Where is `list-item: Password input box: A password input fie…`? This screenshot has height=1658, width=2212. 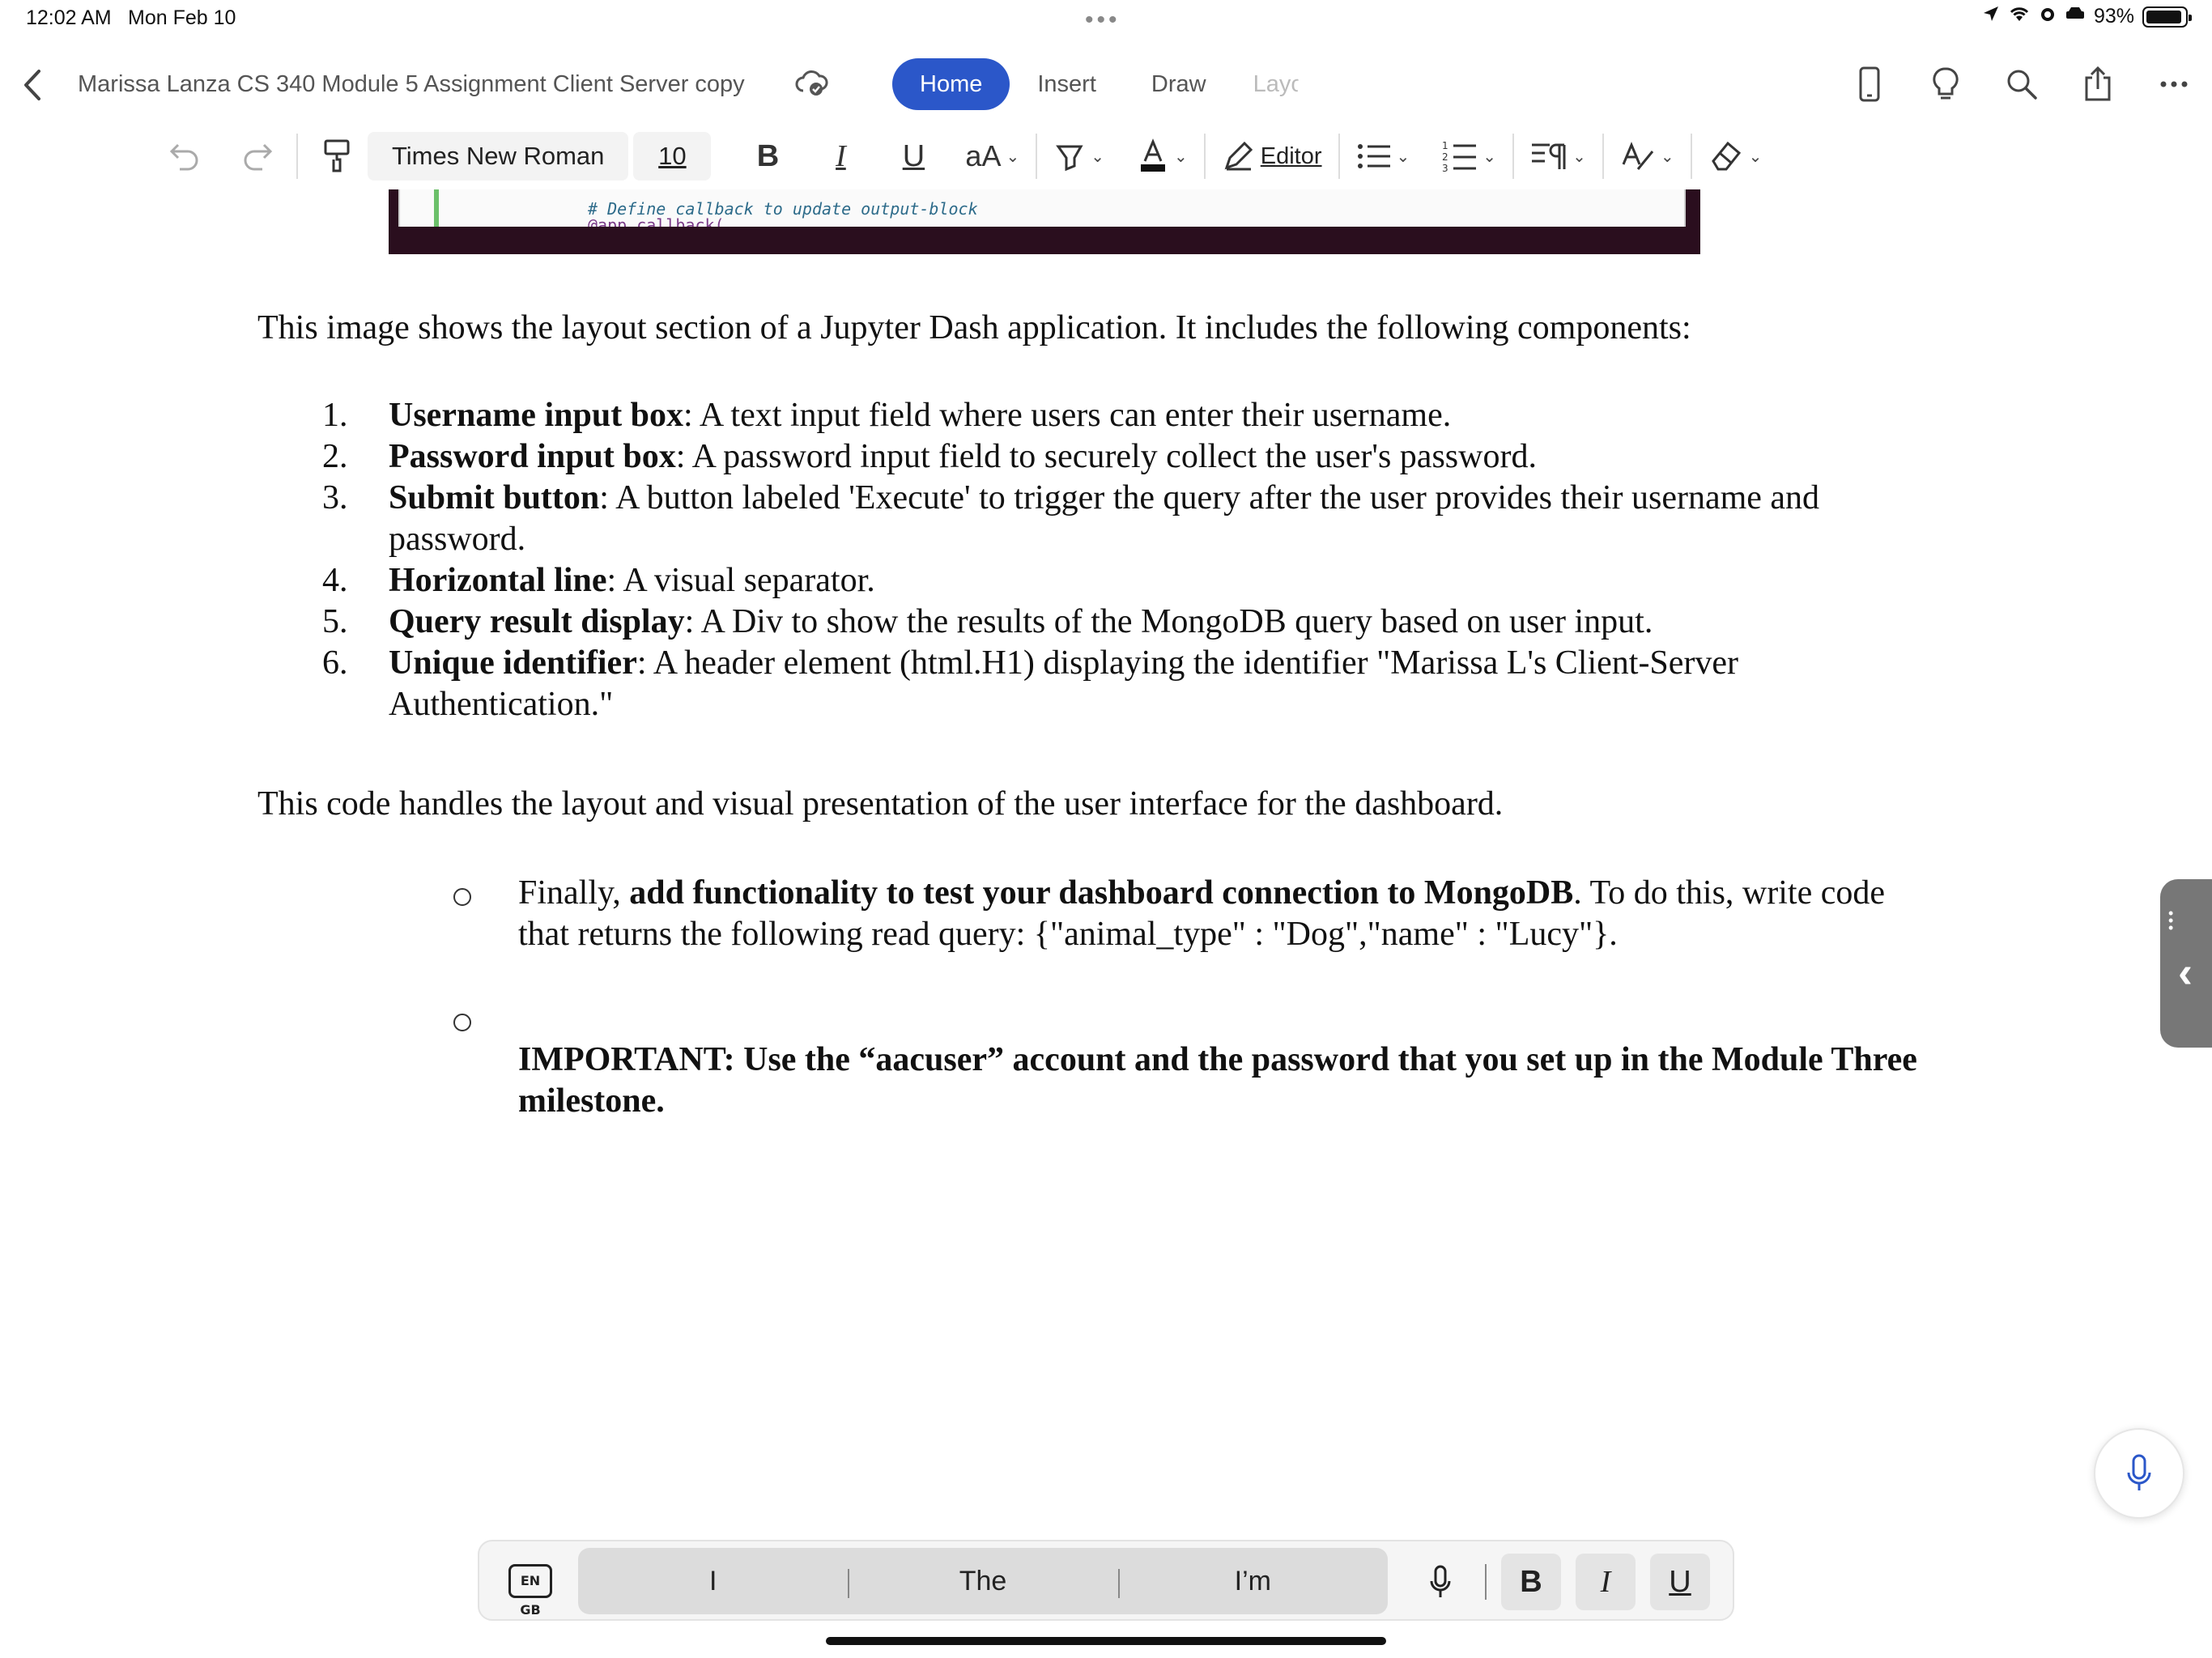 list-item: Password input box: A password input fie… is located at coordinates (963, 456).